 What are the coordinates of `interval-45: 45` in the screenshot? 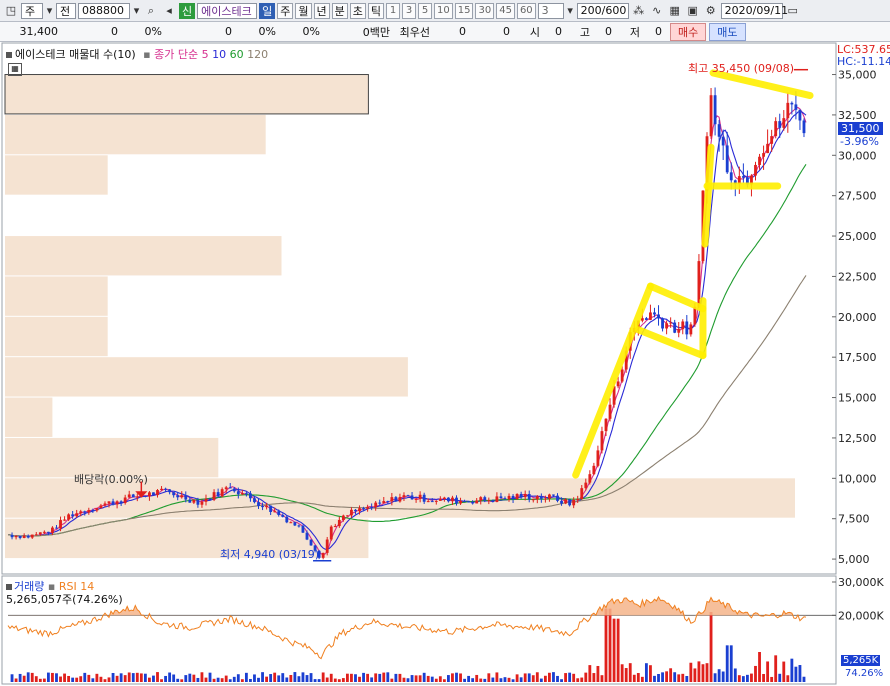 It's located at (505, 10).